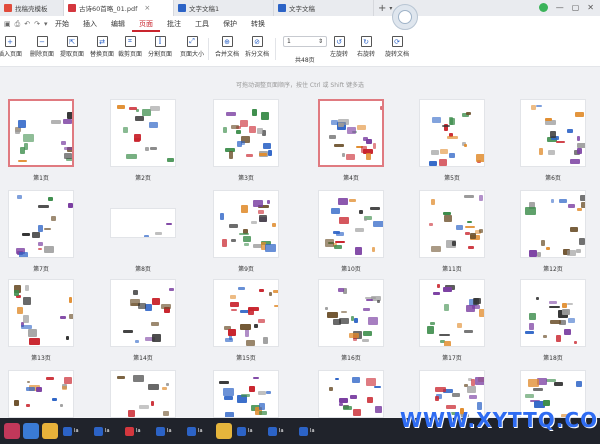  What do you see at coordinates (339, 47) in the screenshot?
I see `toolbar-button-9: ↺ 左旋转` at bounding box center [339, 47].